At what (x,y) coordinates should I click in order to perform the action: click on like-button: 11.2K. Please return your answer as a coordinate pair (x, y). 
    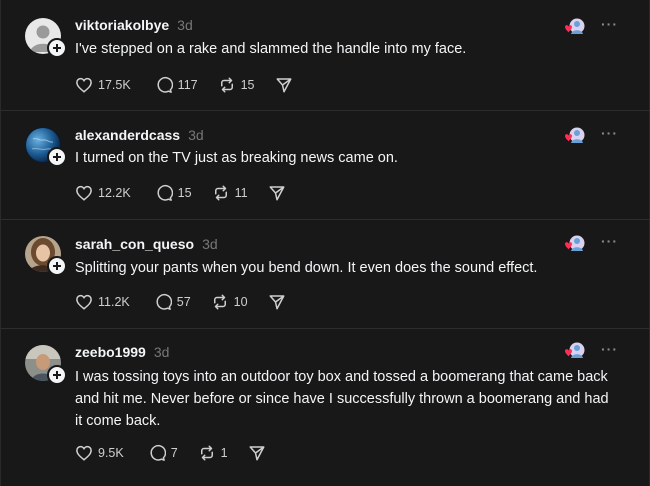
    Looking at the image, I should click on (102, 302).